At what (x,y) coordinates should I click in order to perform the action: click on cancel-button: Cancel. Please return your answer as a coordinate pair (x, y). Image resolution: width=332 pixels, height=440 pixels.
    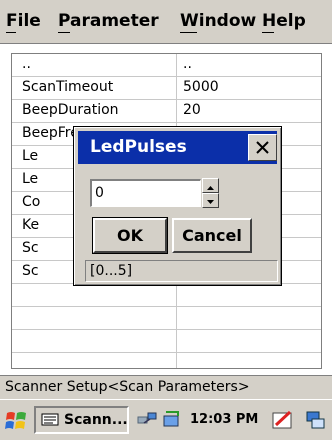
    Looking at the image, I should click on (212, 235).